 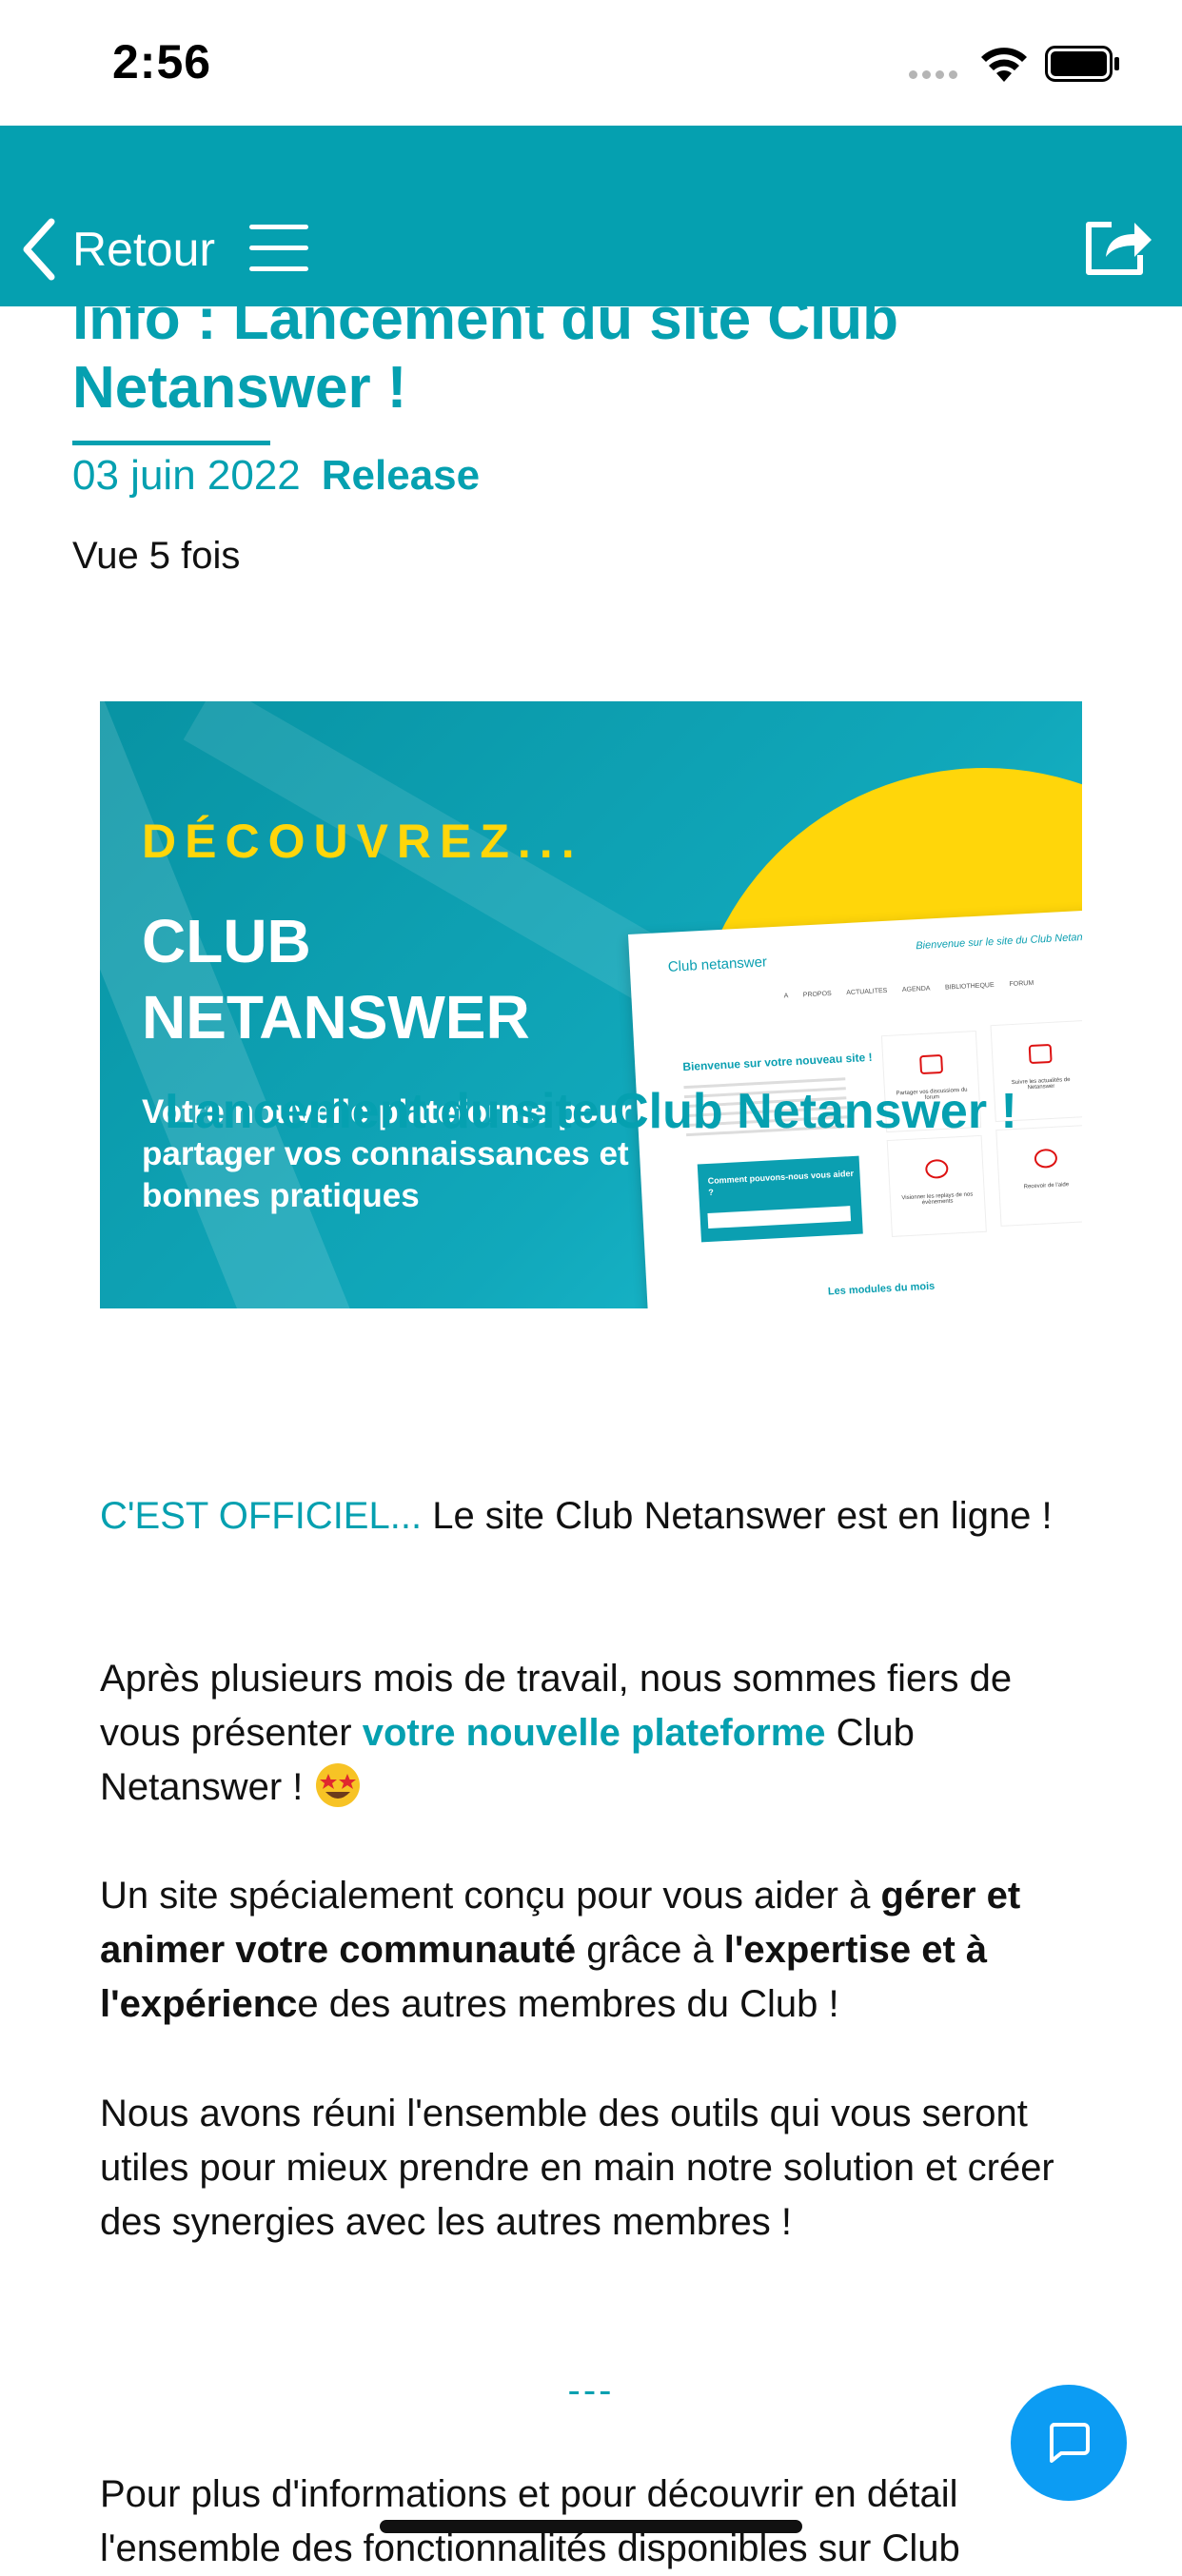 What do you see at coordinates (717, 964) in the screenshot?
I see `mockup-logo: Club netanswer` at bounding box center [717, 964].